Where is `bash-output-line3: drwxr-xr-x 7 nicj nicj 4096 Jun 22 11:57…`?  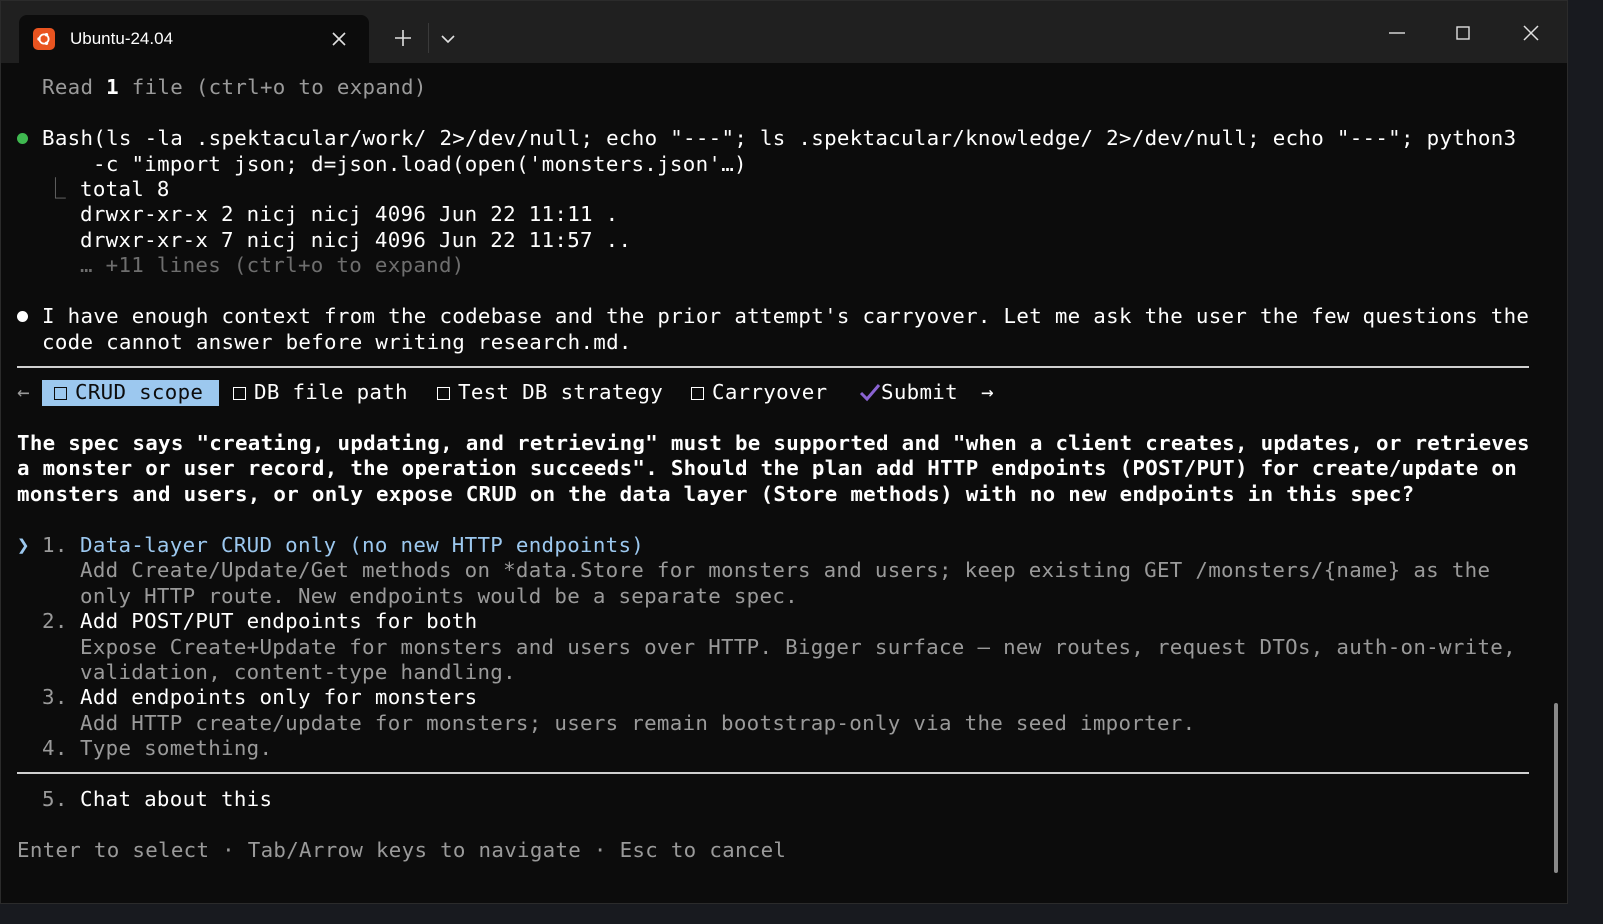 bash-output-line3: drwxr-xr-x 7 nicj nicj 4096 Jun 22 11:57… is located at coordinates (356, 240).